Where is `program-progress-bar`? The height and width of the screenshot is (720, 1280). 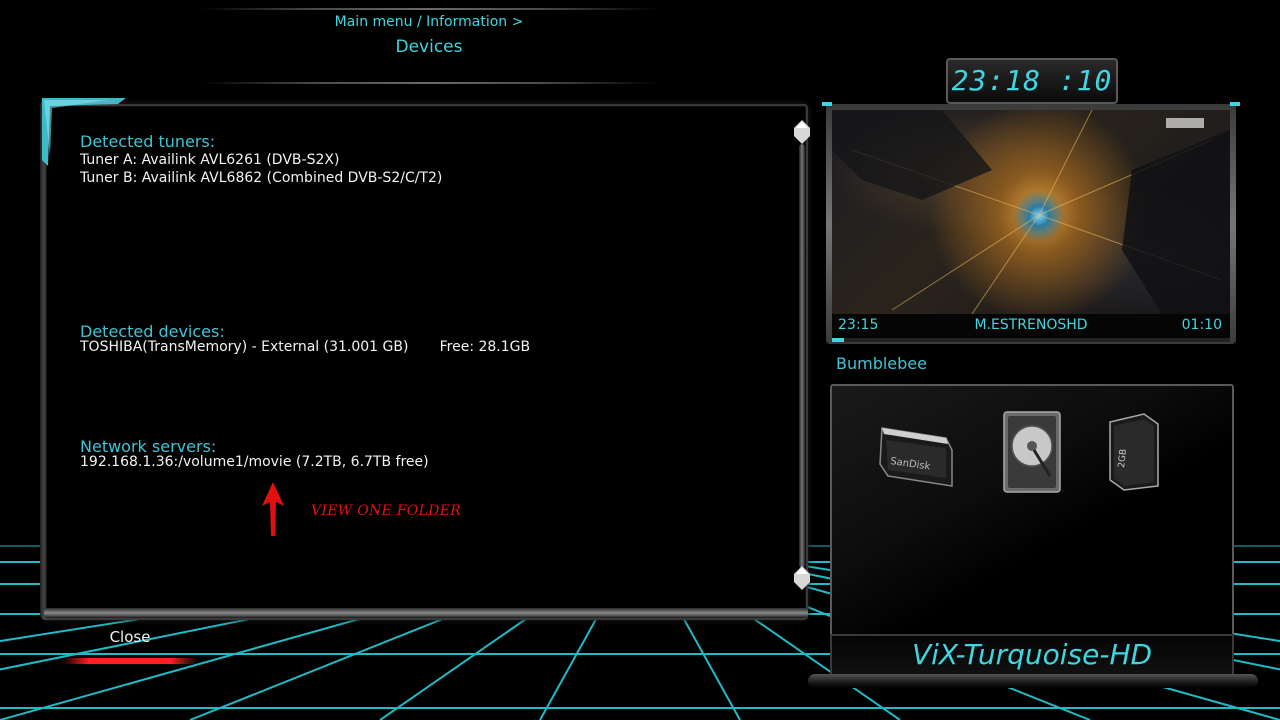
program-progress-bar is located at coordinates (1031, 340).